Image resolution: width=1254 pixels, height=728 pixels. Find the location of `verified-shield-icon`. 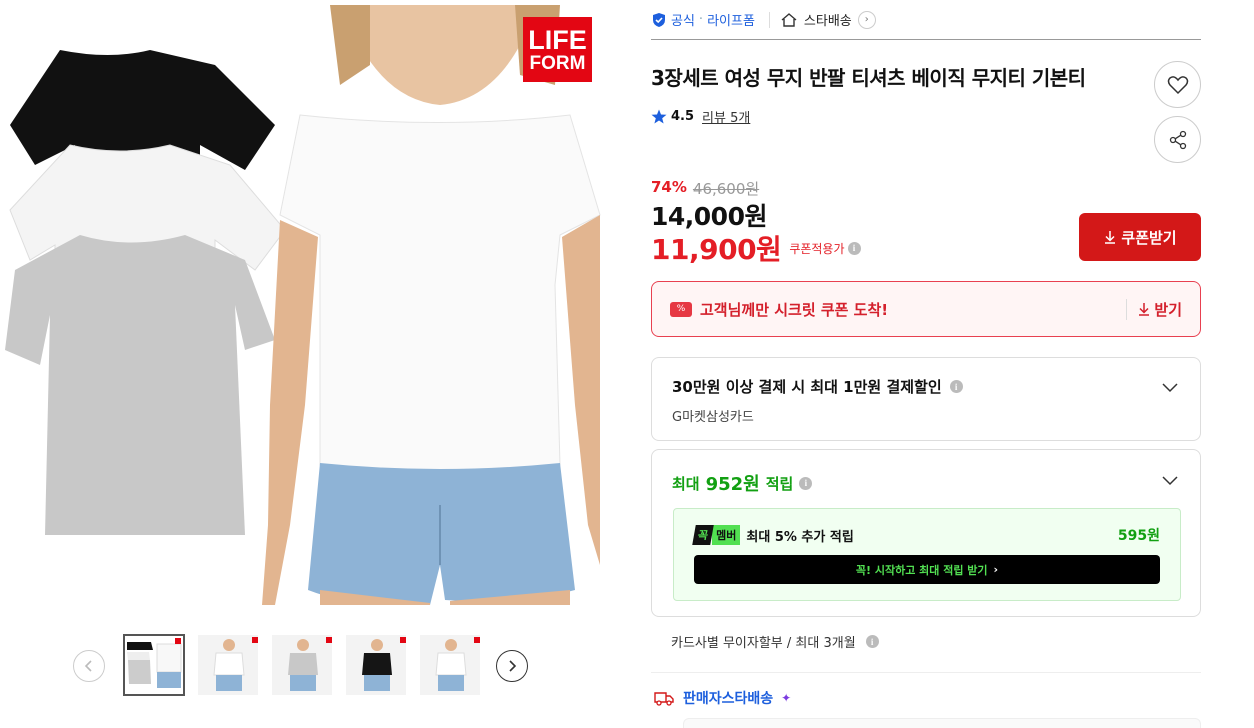

verified-shield-icon is located at coordinates (659, 19).